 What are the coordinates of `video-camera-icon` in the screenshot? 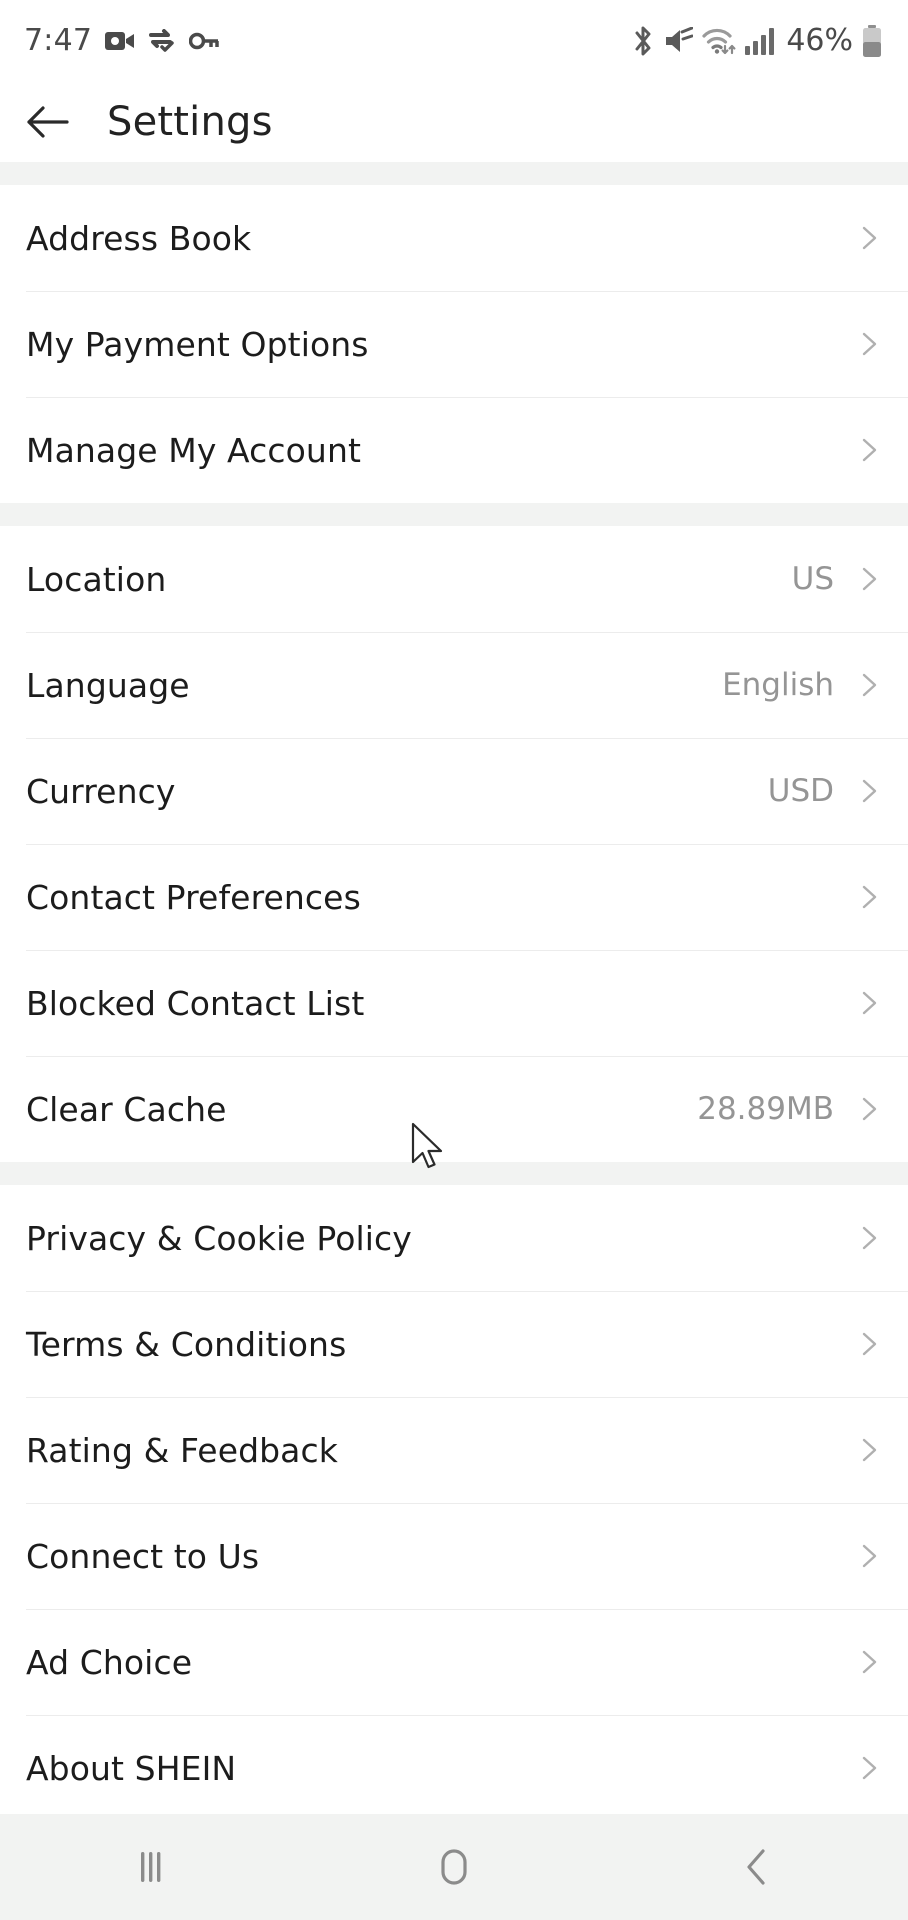 It's located at (120, 41).